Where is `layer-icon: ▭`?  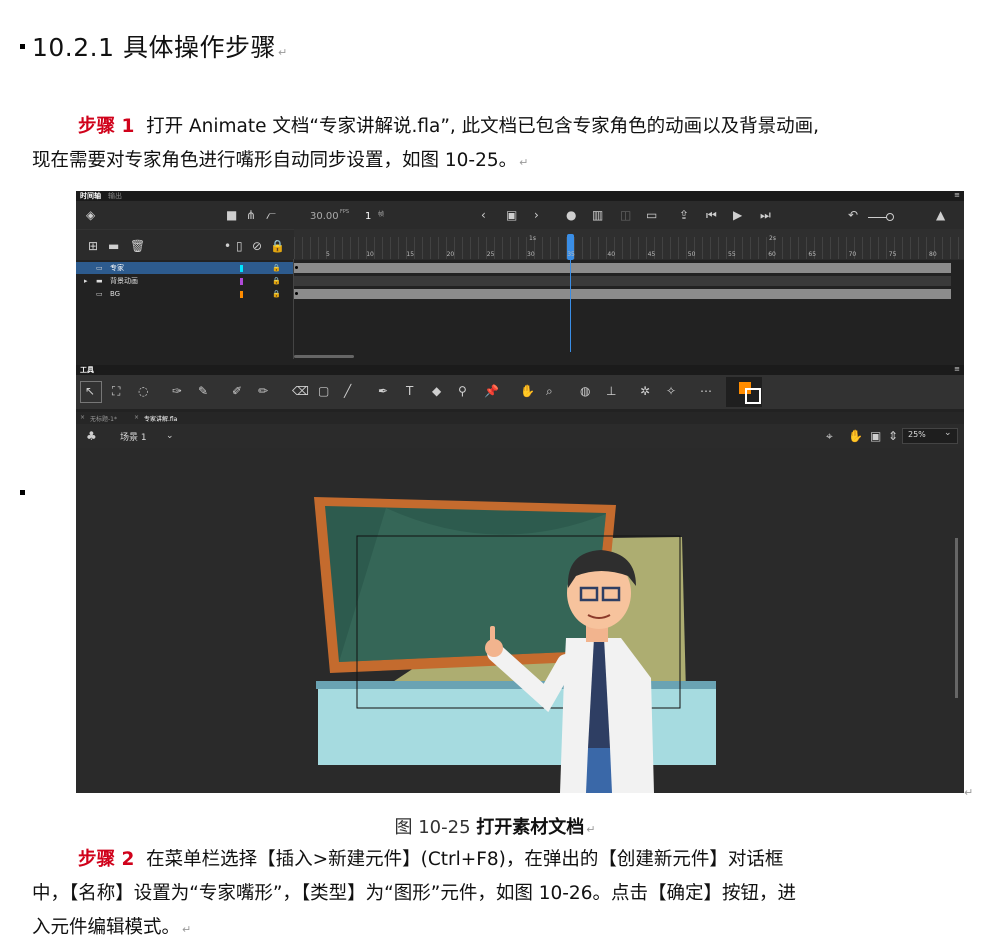
layer-icon: ▭ is located at coordinates (99, 294).